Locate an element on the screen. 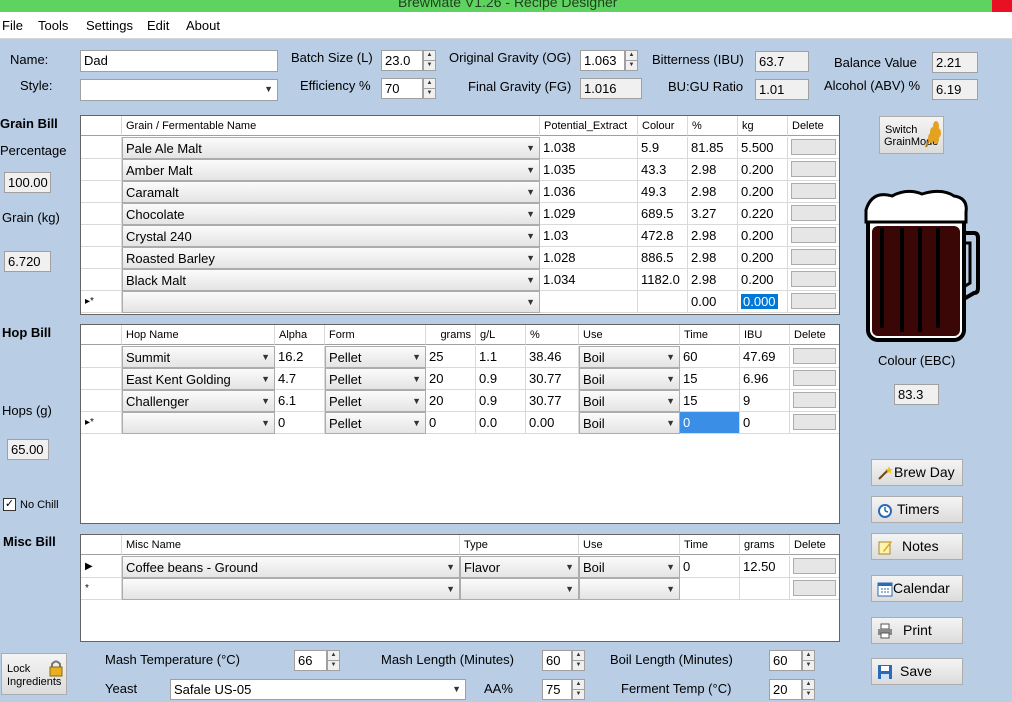 The width and height of the screenshot is (1012, 702). misc-col-name: Misc Name is located at coordinates (291, 545).